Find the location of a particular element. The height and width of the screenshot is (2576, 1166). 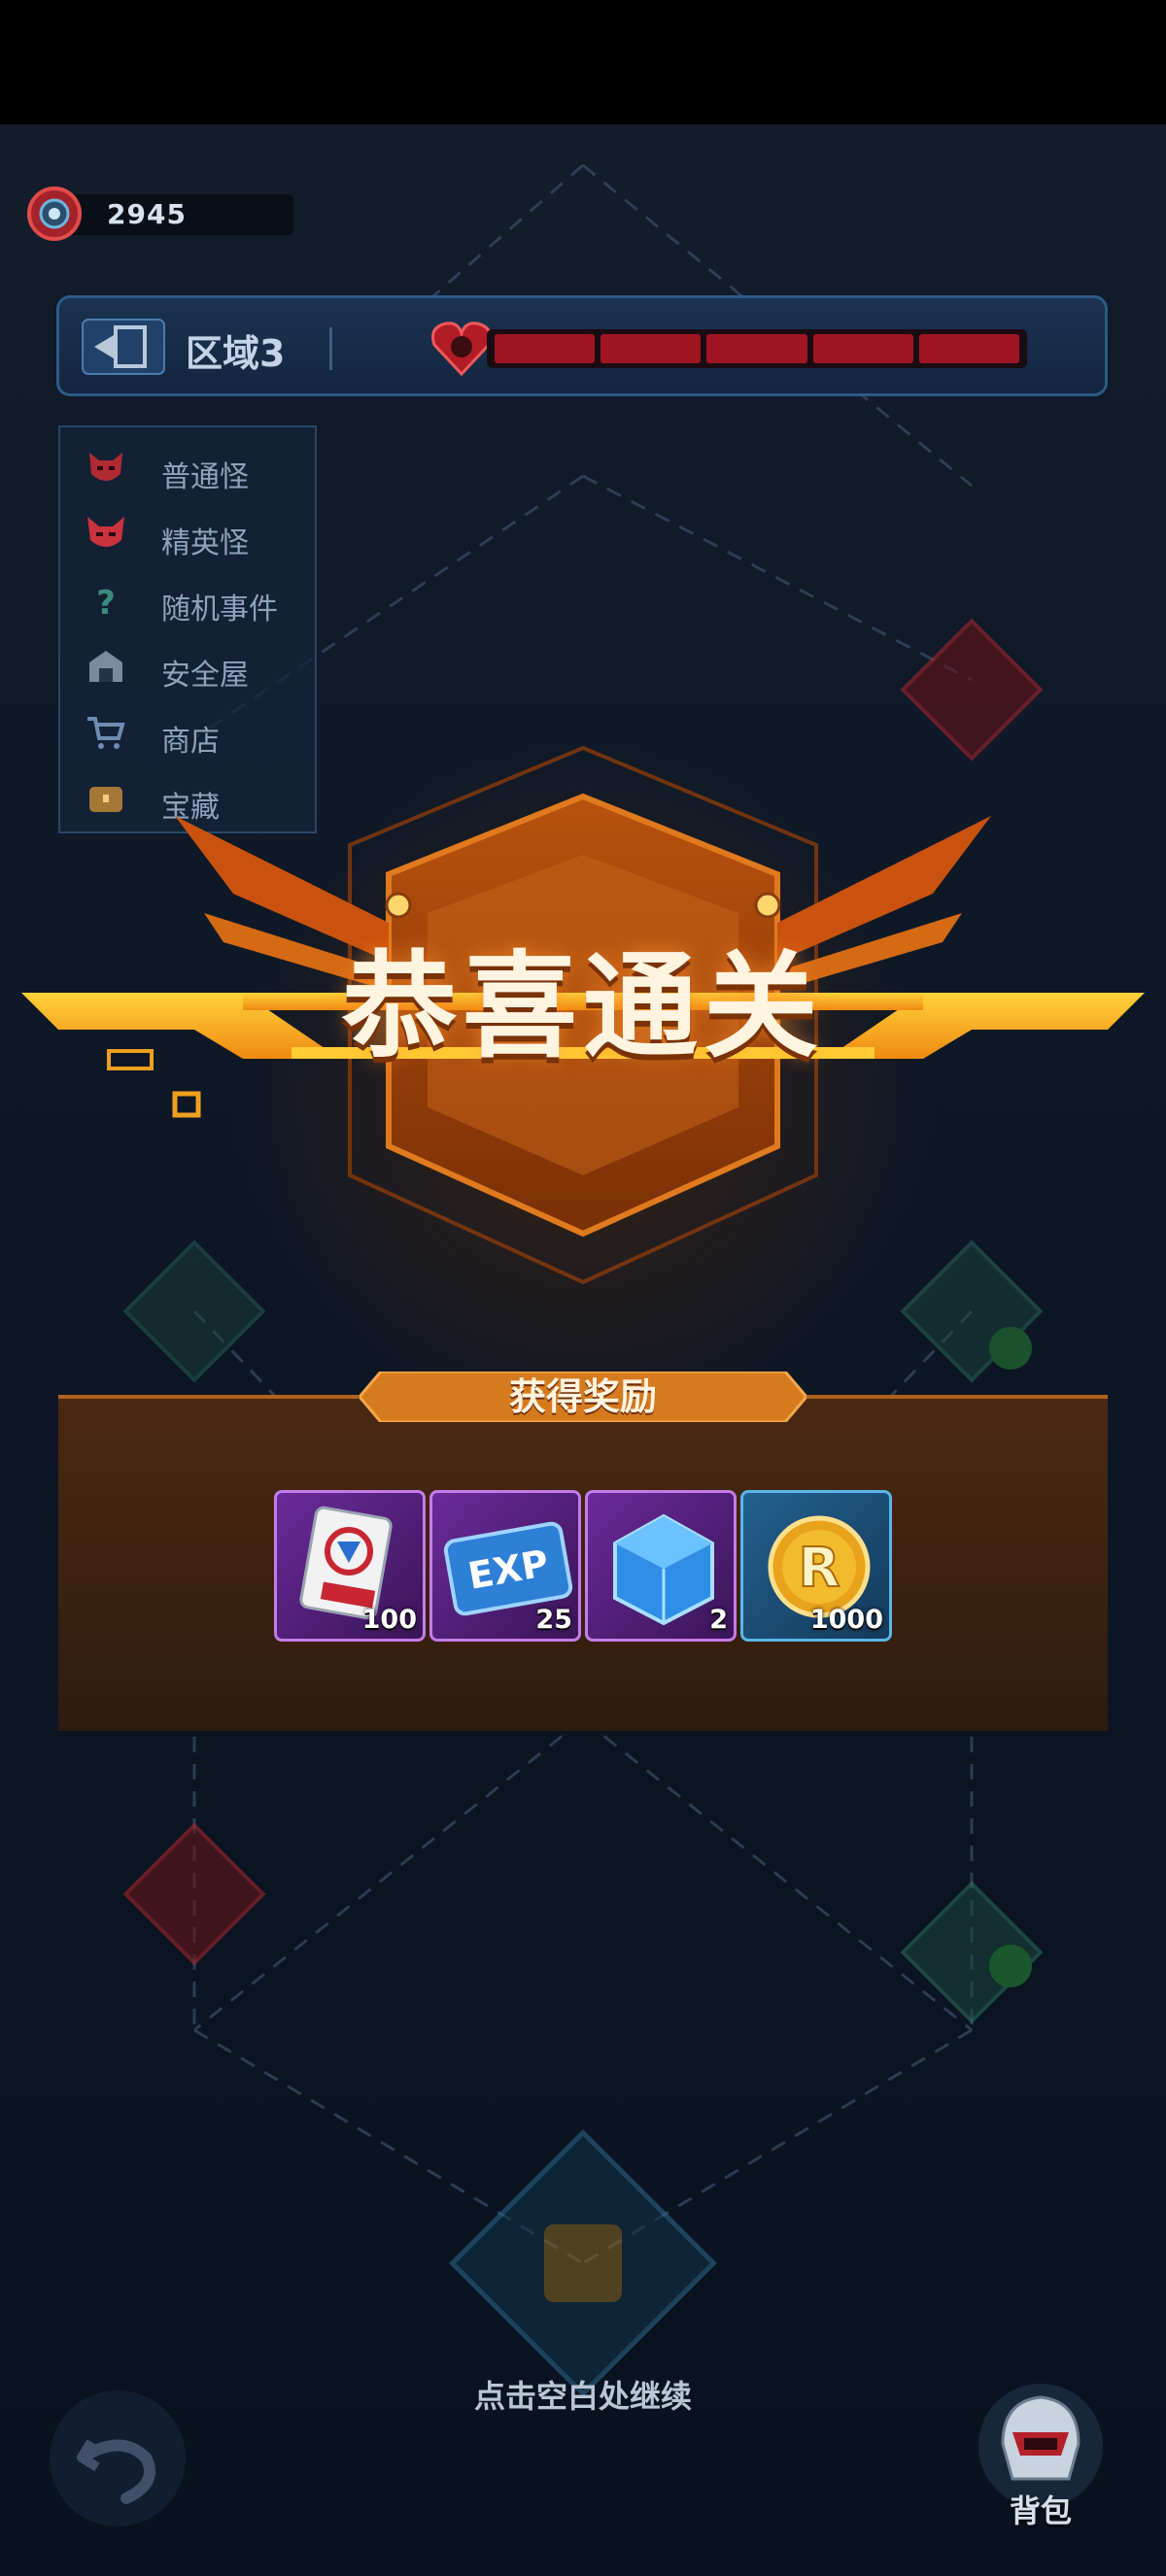

reward-item: R 1000 is located at coordinates (816, 1566).